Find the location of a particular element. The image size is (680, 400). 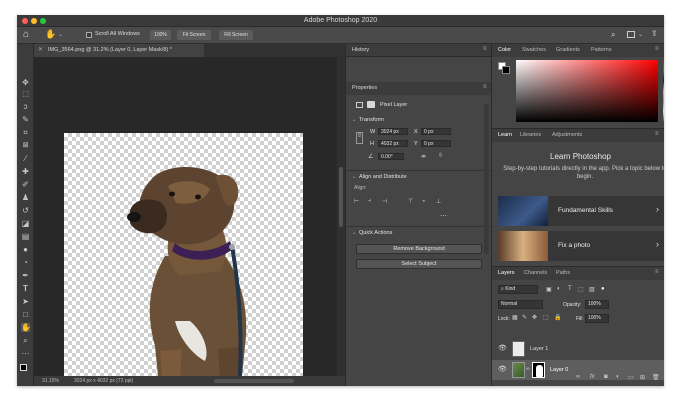

lock-image-icon: ✎ is located at coordinates (524, 317).